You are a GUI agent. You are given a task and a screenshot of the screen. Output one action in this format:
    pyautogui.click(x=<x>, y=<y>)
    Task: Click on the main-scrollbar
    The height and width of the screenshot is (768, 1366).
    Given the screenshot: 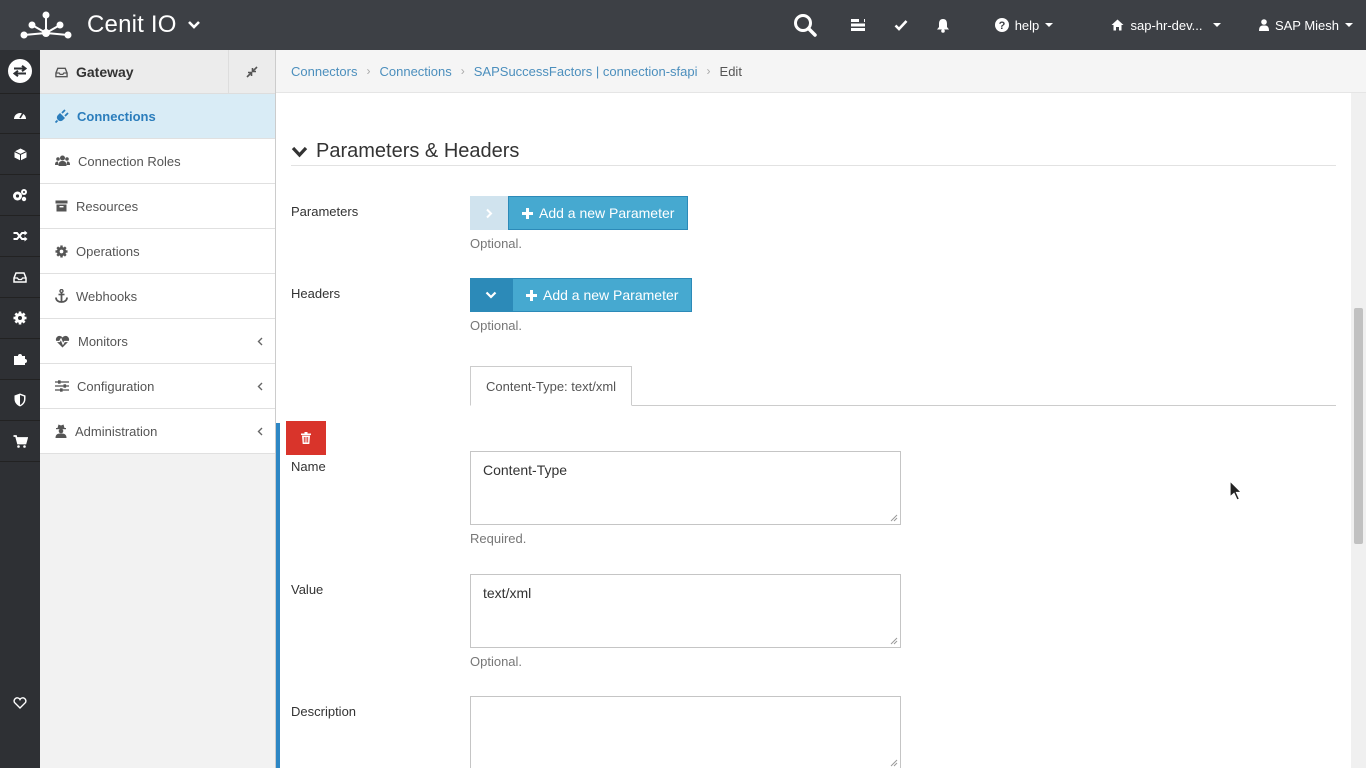 What is the action you would take?
    pyautogui.click(x=1358, y=430)
    